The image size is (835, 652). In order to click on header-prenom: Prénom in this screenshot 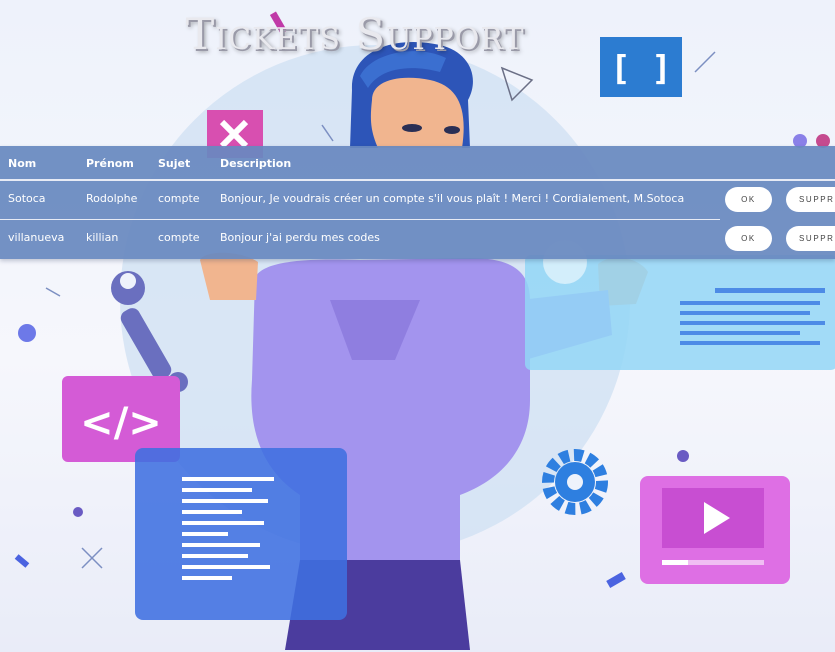, I will do `click(110, 163)`.